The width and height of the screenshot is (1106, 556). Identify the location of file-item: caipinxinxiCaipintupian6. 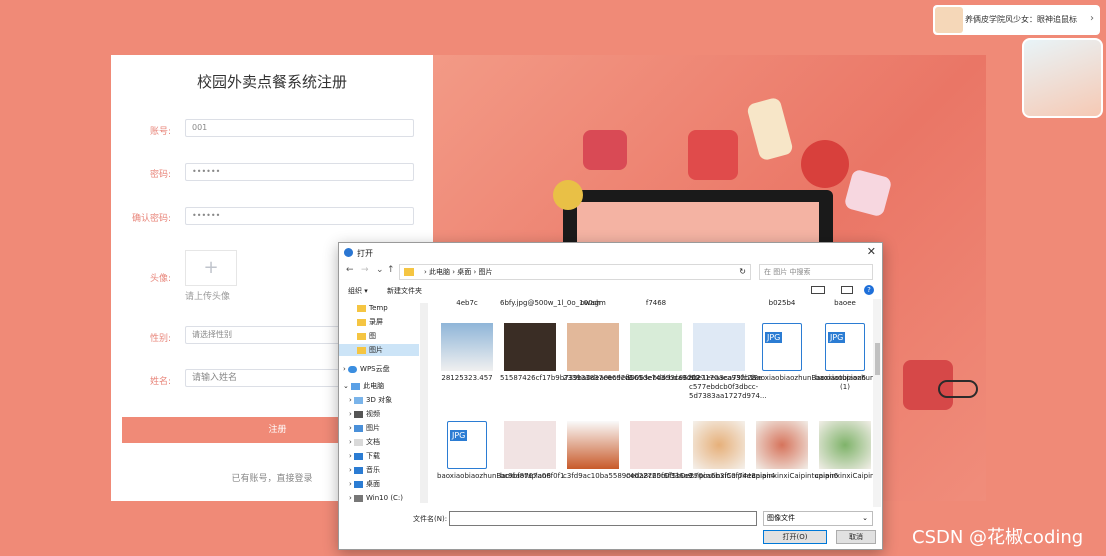
(795, 451).